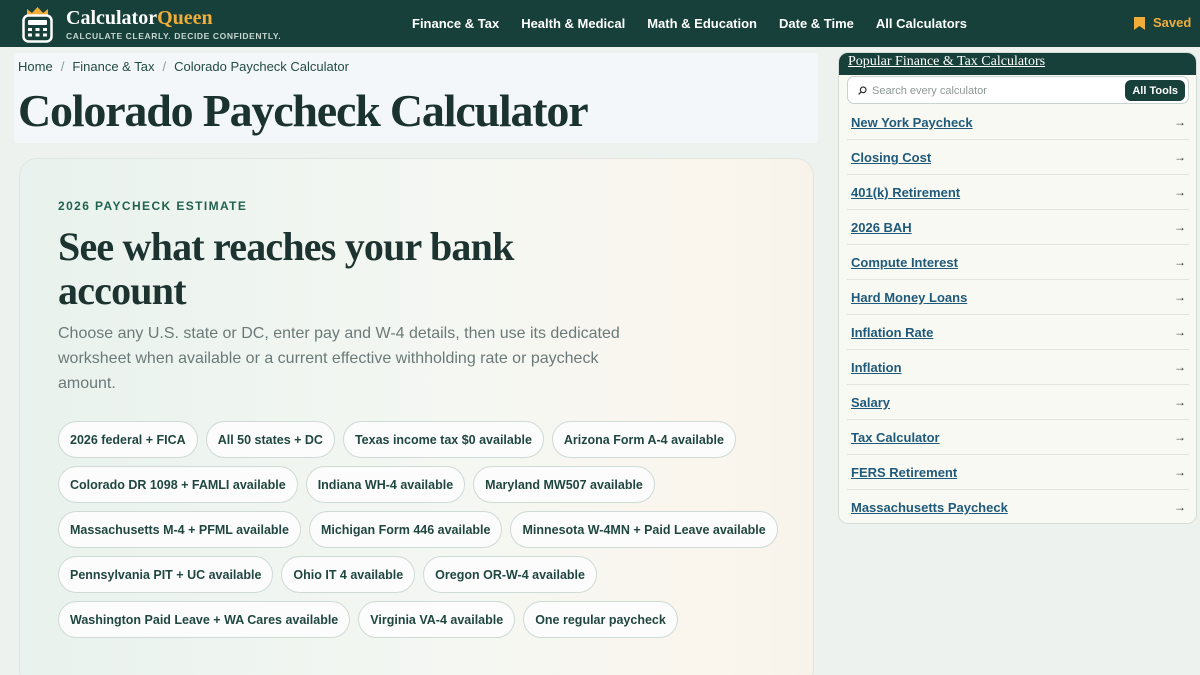 The image size is (1200, 675). What do you see at coordinates (1018, 227) in the screenshot?
I see `list-item: 2026 BAH →` at bounding box center [1018, 227].